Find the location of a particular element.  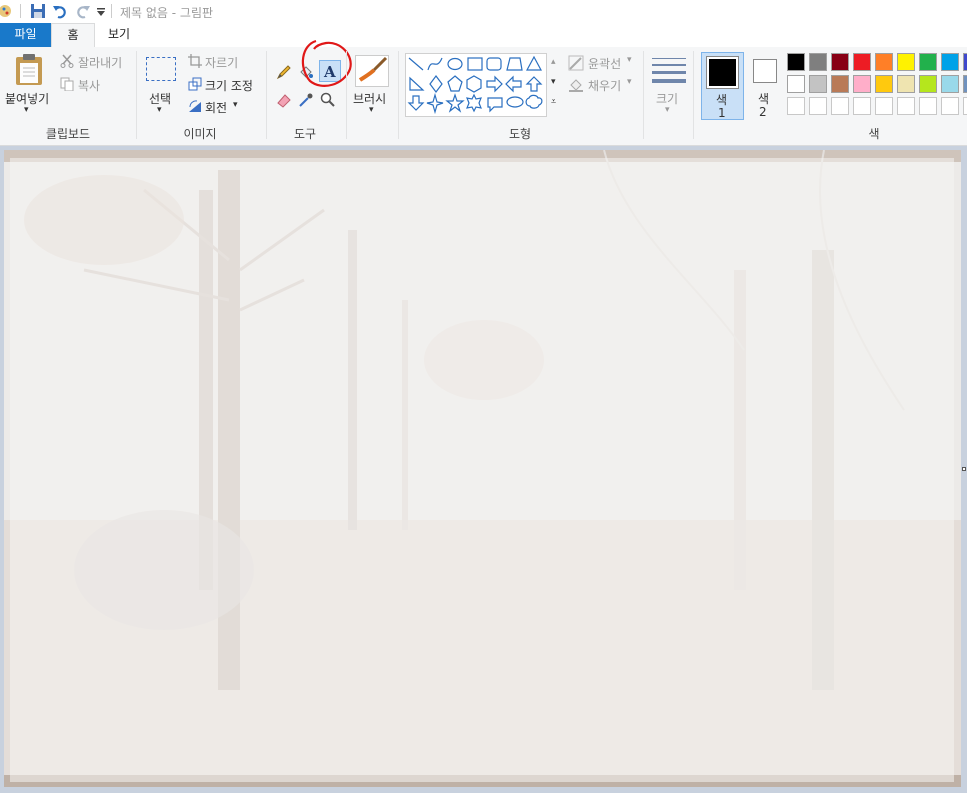

brushes-icon is located at coordinates (372, 71).